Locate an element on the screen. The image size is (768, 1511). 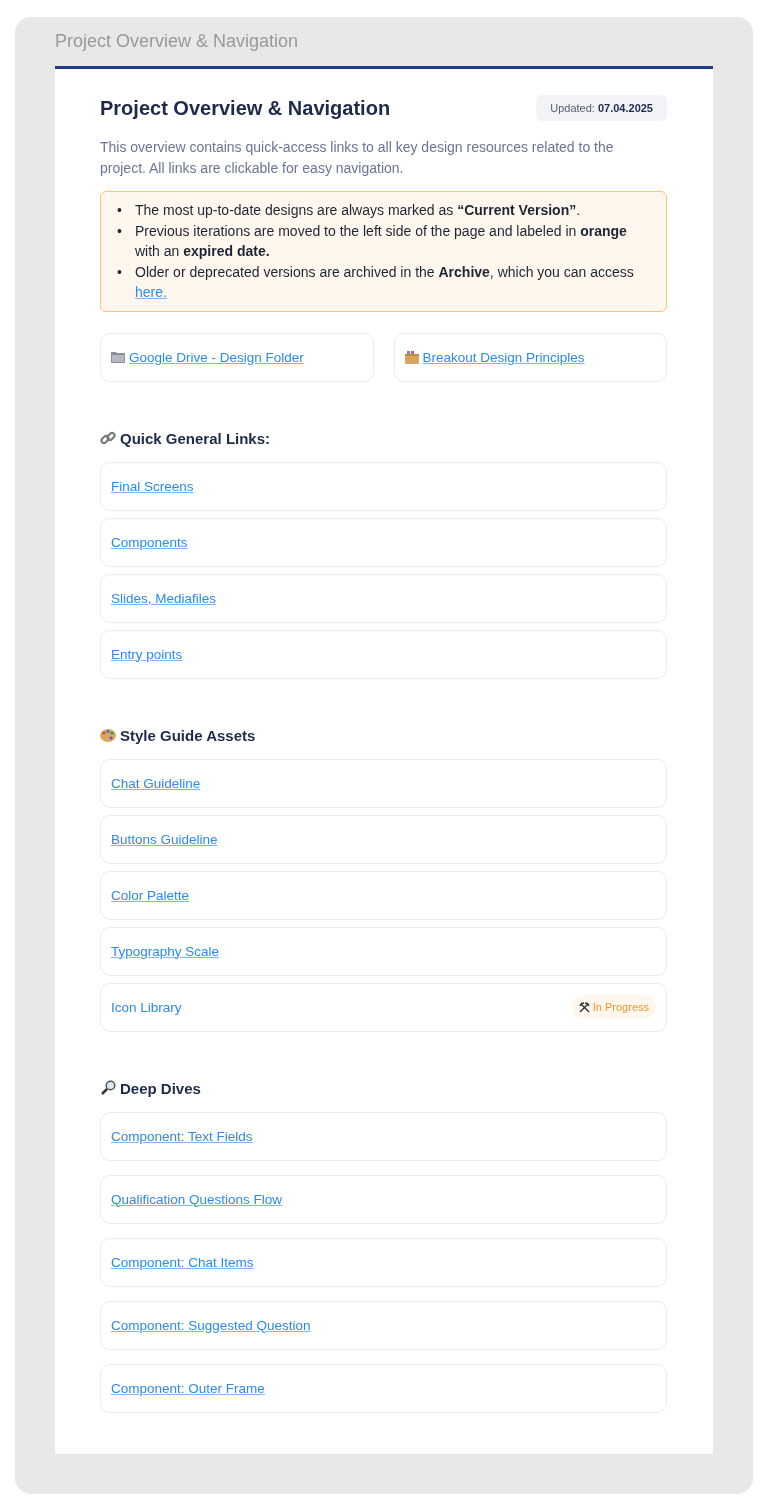
magnifier-icon is located at coordinates (108, 1088).